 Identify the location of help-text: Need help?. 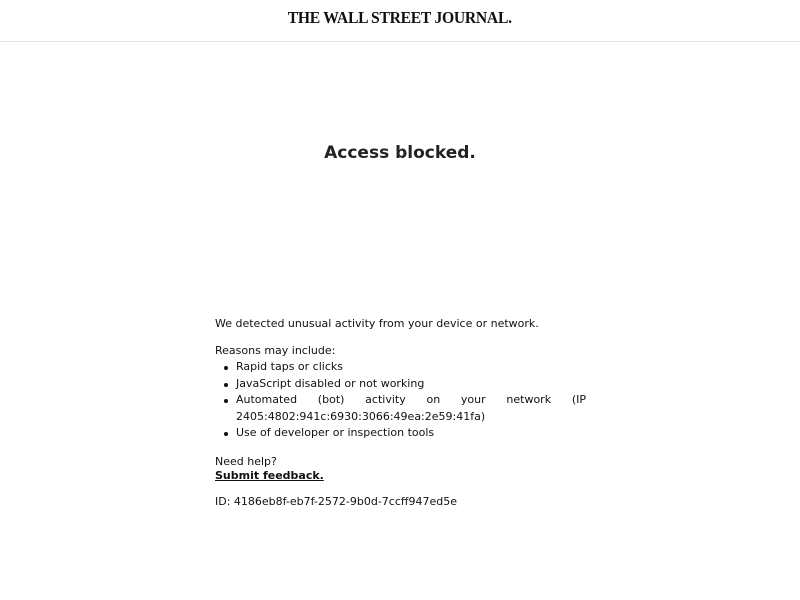
(246, 461).